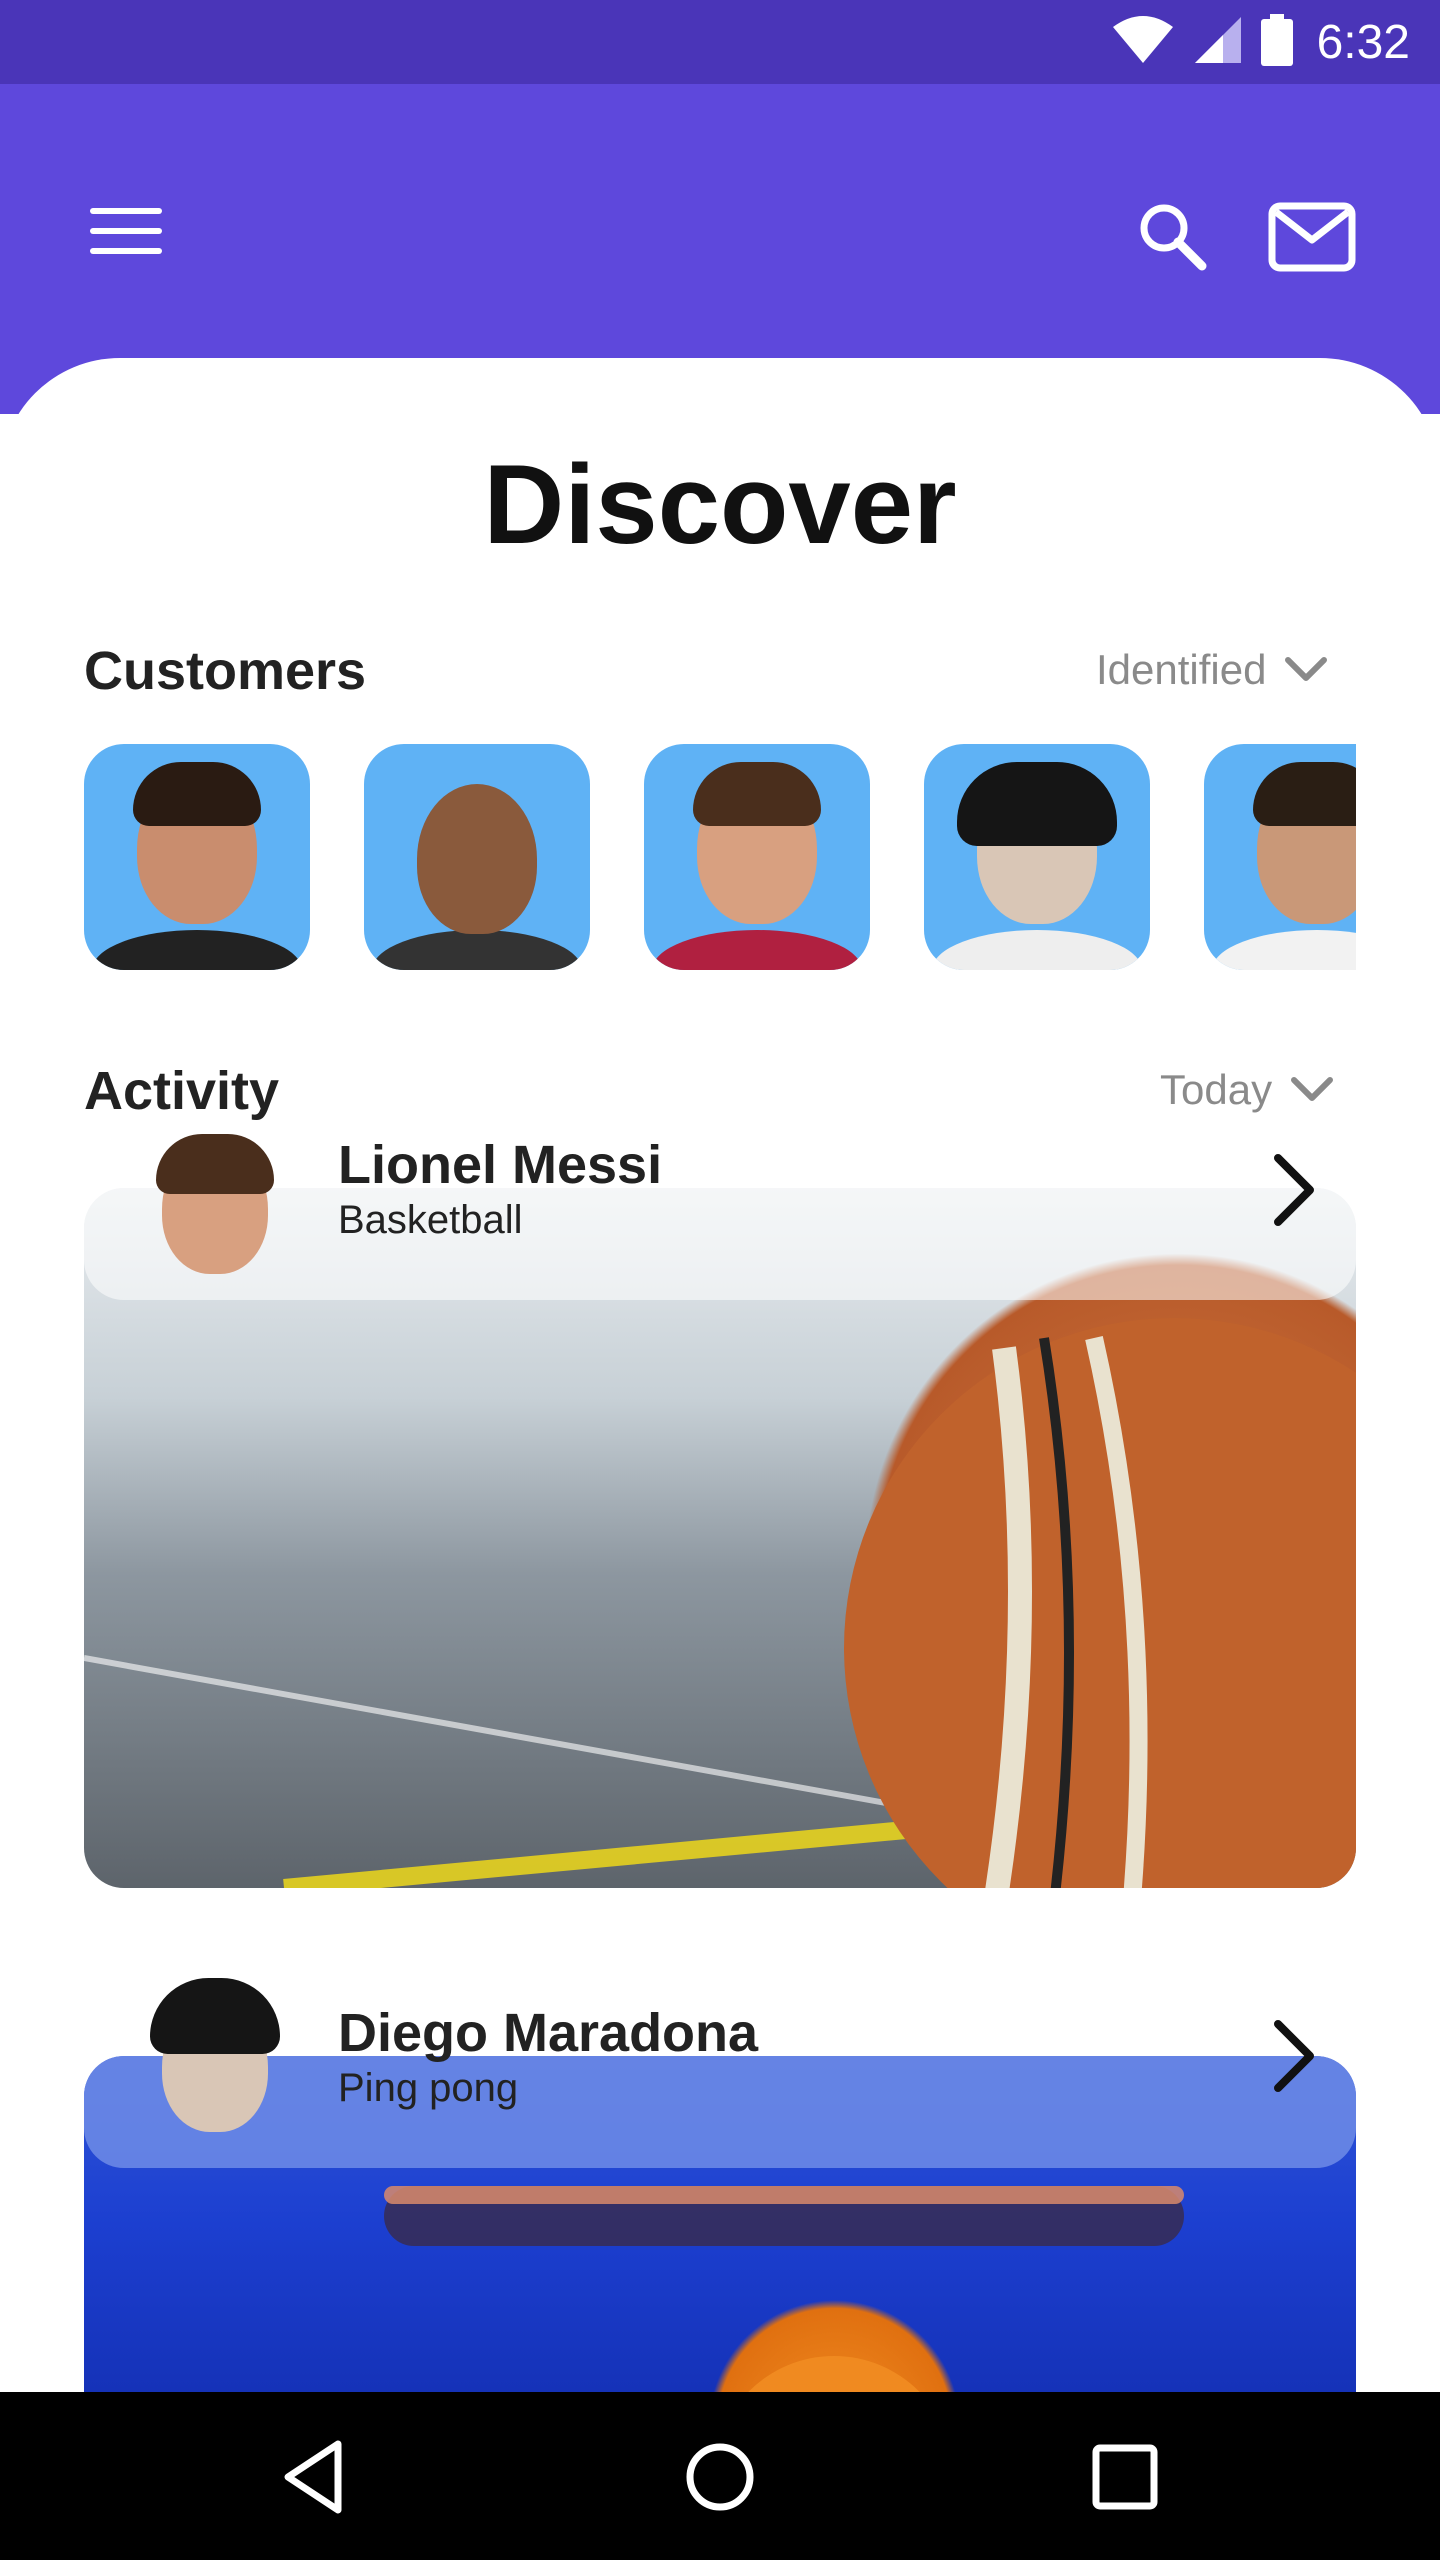 This screenshot has height=2560, width=1440. Describe the element at coordinates (1181, 669) in the screenshot. I see `customers-filter-label: Identified` at that location.